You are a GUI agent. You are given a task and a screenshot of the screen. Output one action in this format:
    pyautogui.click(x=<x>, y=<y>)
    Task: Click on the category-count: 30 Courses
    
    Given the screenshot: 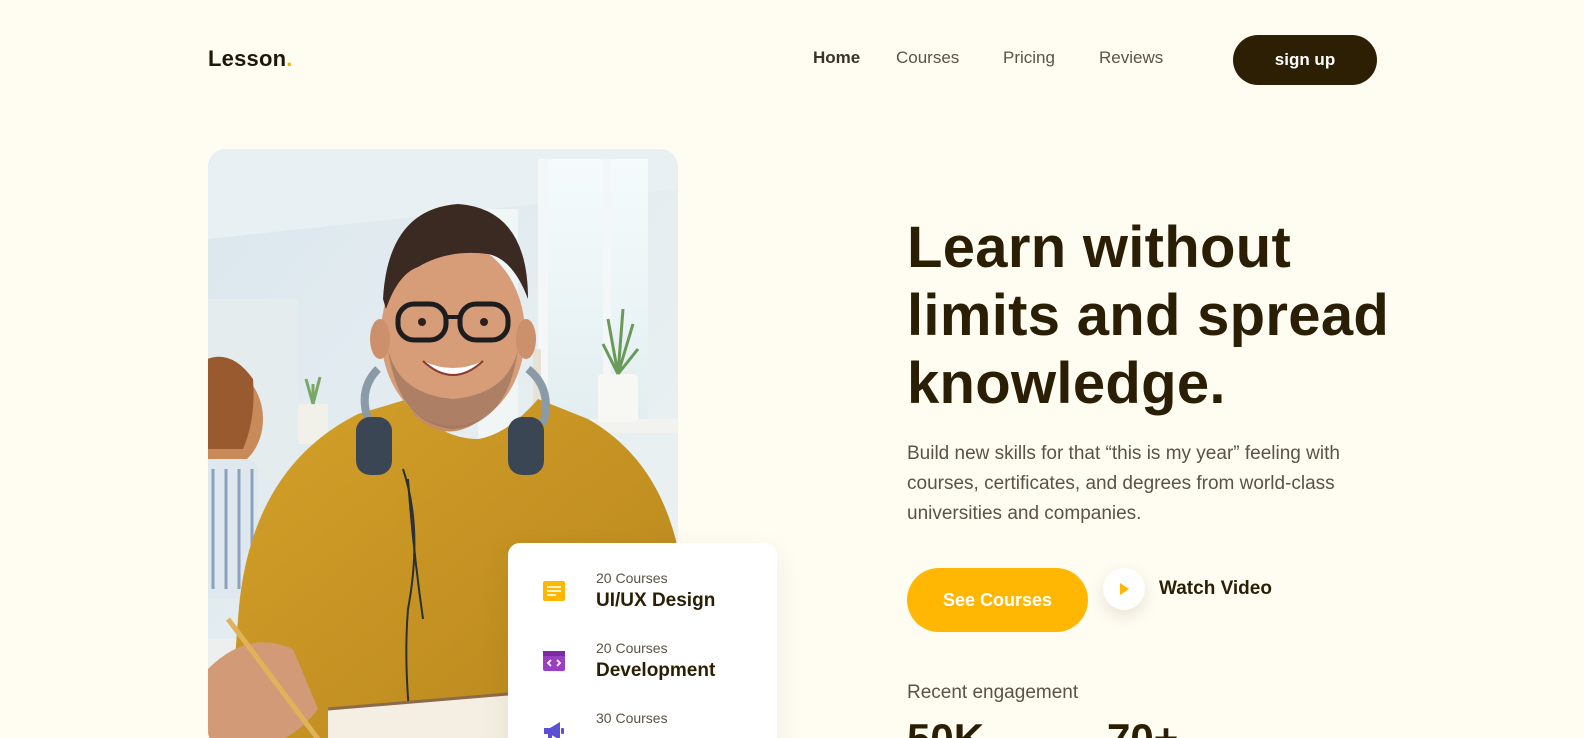 What is the action you would take?
    pyautogui.click(x=632, y=718)
    